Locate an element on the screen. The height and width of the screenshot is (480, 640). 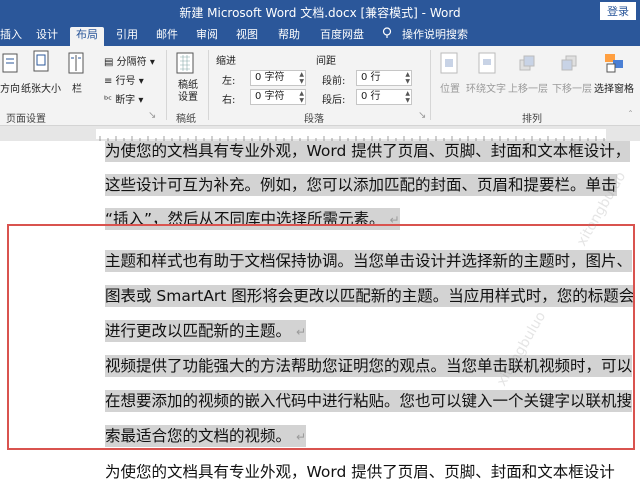
document-line-6-text: 进行更改以匹配新的主题。 is located at coordinates (198, 331).